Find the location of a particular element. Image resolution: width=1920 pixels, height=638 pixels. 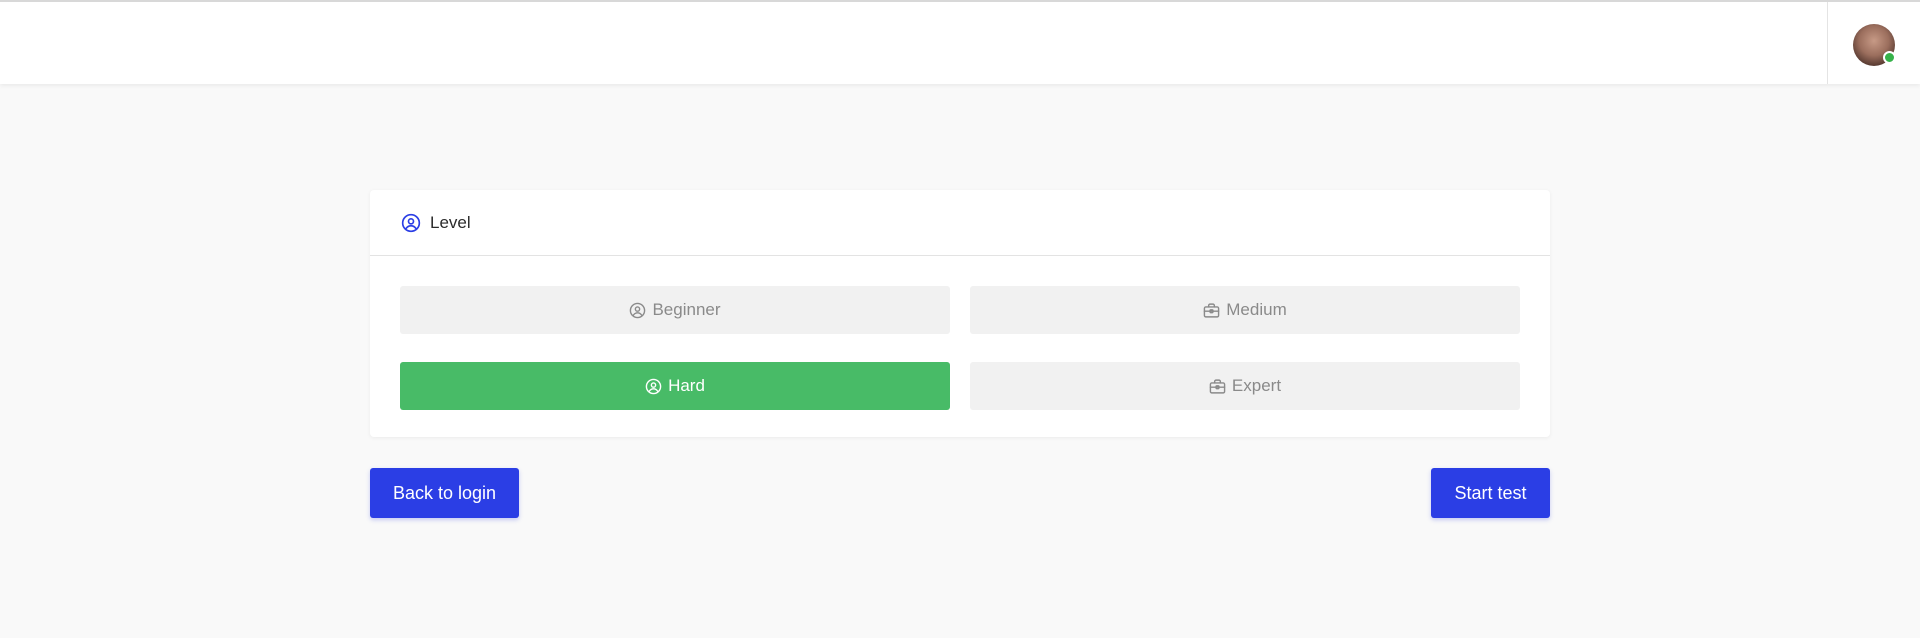

level-option-label: Beginner is located at coordinates (686, 309).